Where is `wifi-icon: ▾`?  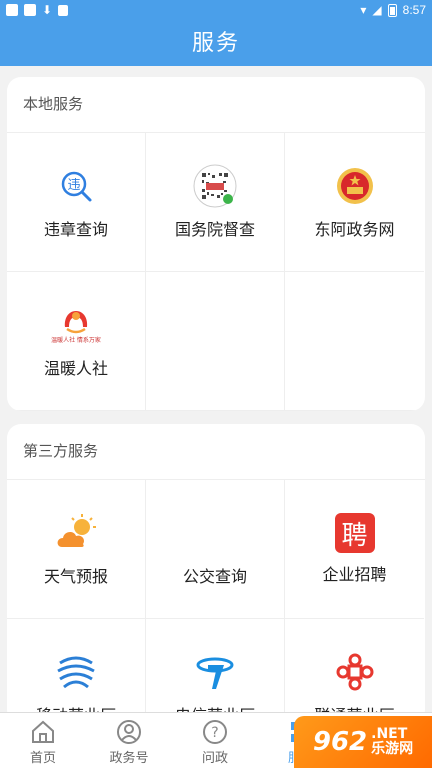
wifi-icon: ▾ is located at coordinates (363, 10).